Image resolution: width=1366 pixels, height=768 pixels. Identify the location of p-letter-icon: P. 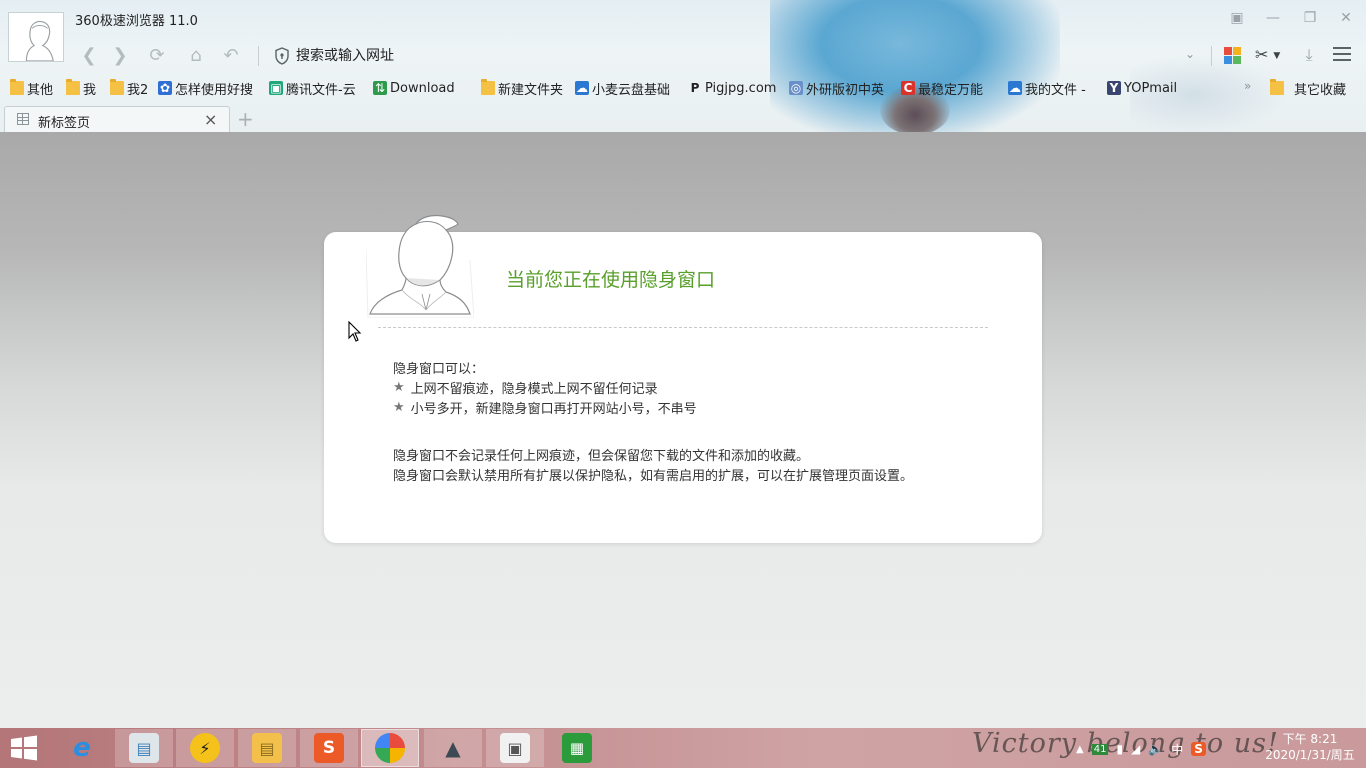
(695, 88).